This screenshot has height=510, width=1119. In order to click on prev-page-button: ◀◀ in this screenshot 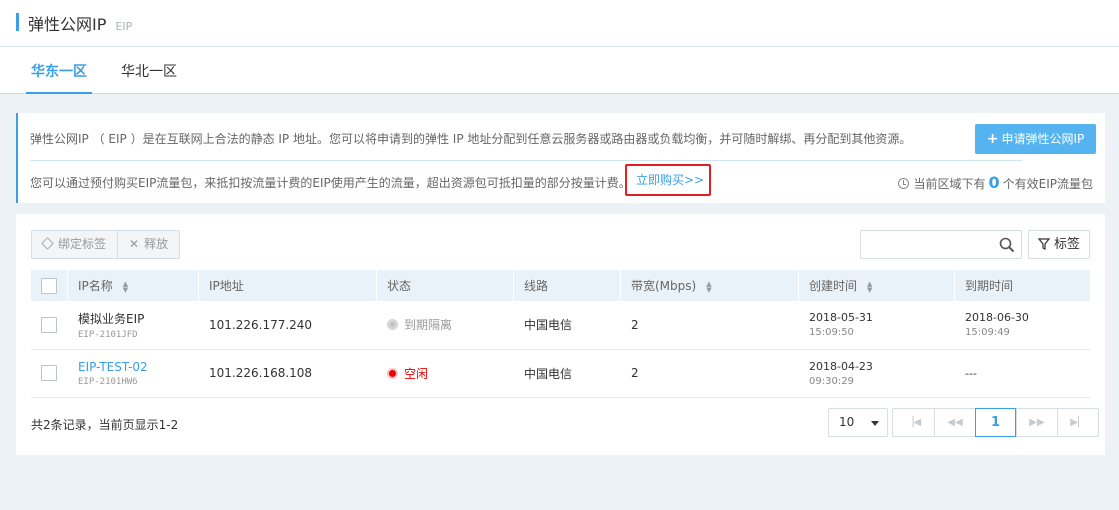, I will do `click(954, 422)`.